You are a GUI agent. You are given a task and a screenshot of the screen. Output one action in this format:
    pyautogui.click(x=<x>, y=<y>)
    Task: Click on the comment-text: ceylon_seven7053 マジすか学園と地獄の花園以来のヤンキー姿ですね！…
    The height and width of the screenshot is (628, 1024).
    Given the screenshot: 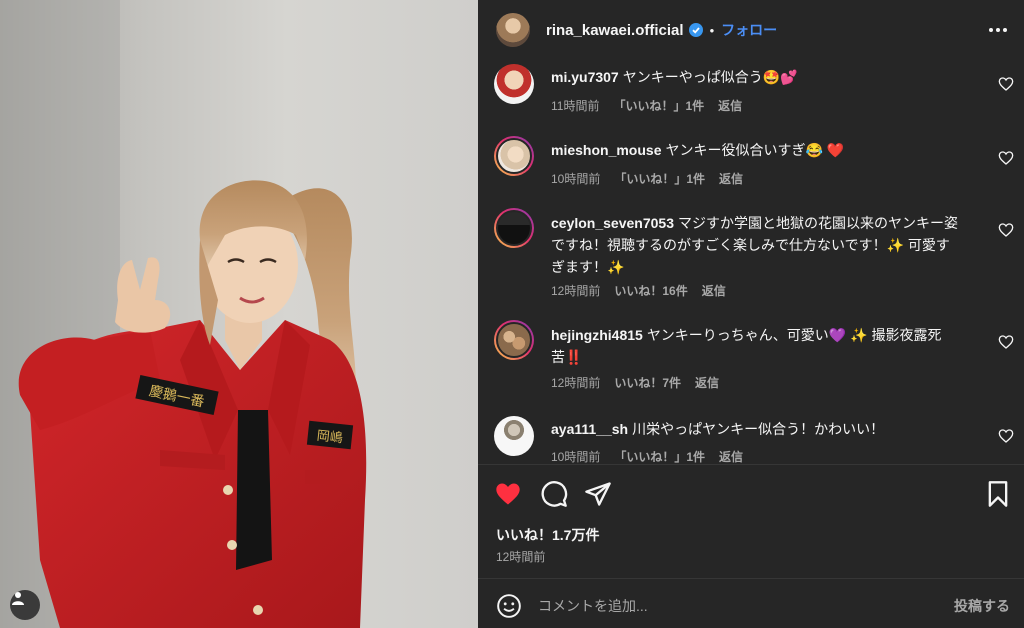 What is the action you would take?
    pyautogui.click(x=756, y=245)
    